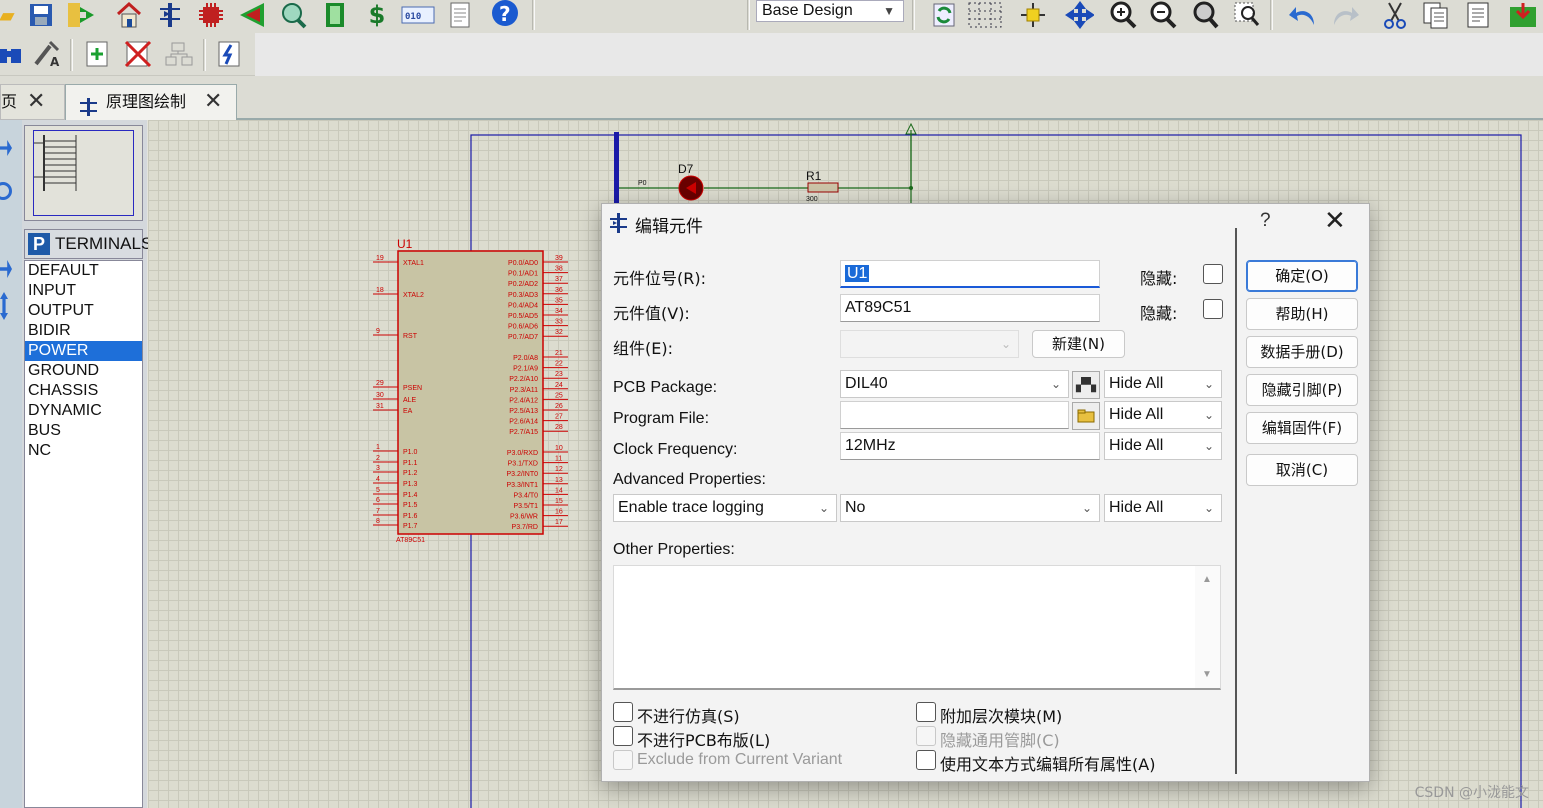  Describe the element at coordinates (1086, 385) in the screenshot. I see `browse-package-button: ▞▚` at that location.